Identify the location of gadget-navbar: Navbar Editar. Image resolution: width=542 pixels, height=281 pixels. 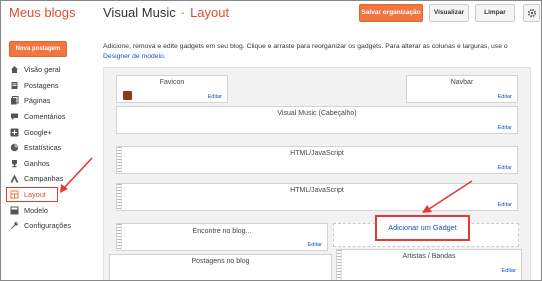
(462, 89).